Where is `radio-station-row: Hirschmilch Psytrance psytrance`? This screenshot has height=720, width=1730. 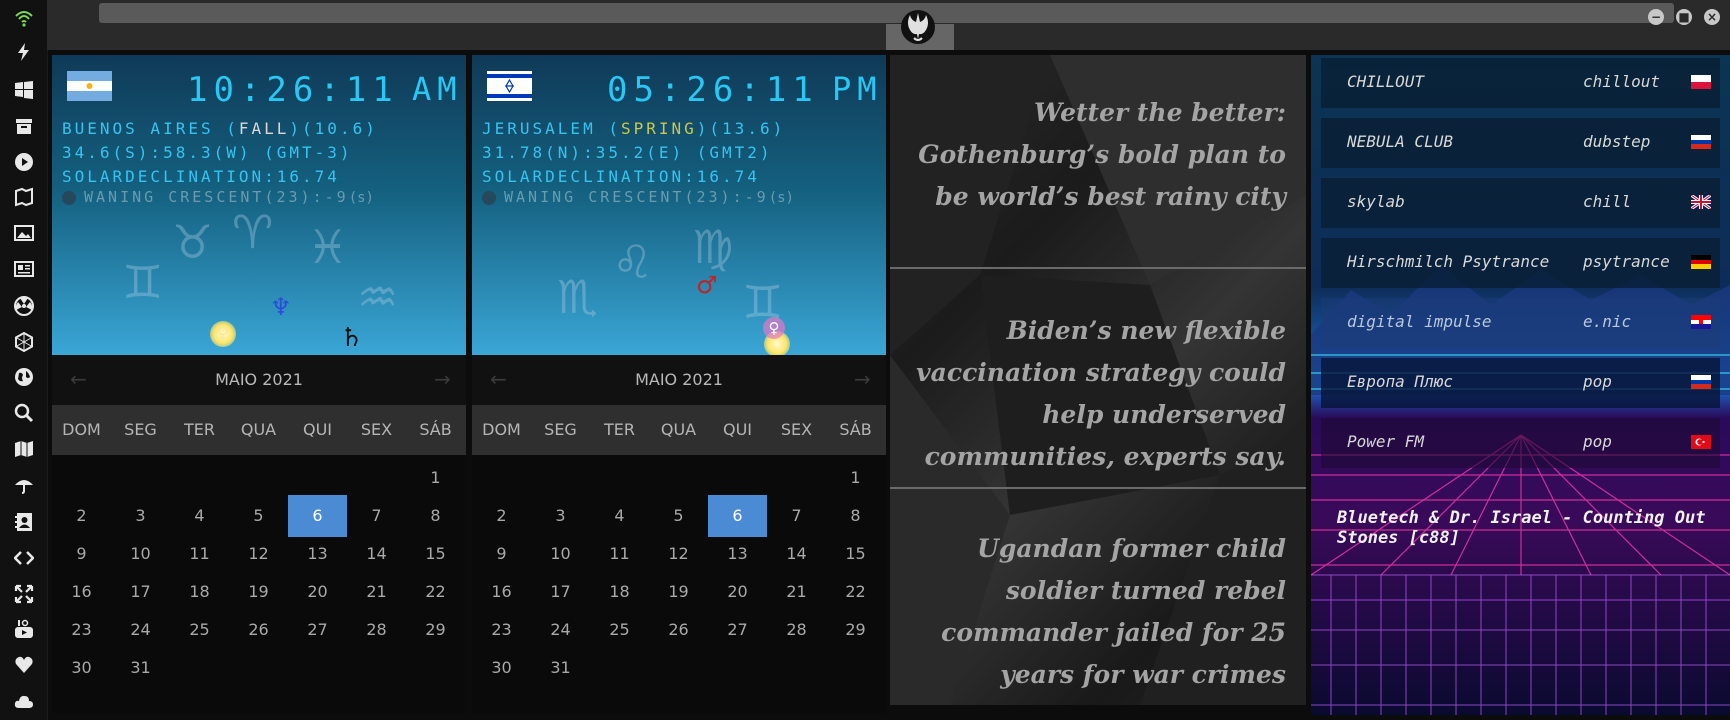
radio-station-row: Hirschmilch Psytrance psytrance is located at coordinates (1520, 263).